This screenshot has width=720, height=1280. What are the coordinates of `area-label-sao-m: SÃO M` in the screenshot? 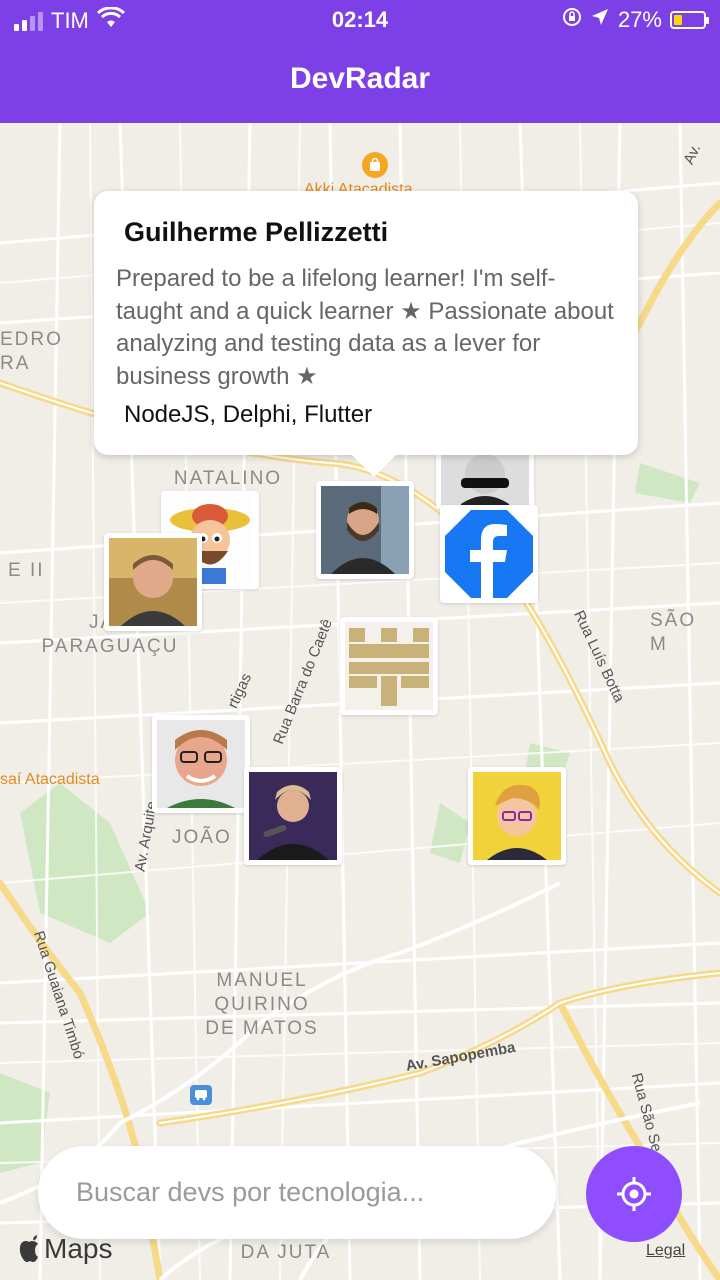 It's located at (685, 633).